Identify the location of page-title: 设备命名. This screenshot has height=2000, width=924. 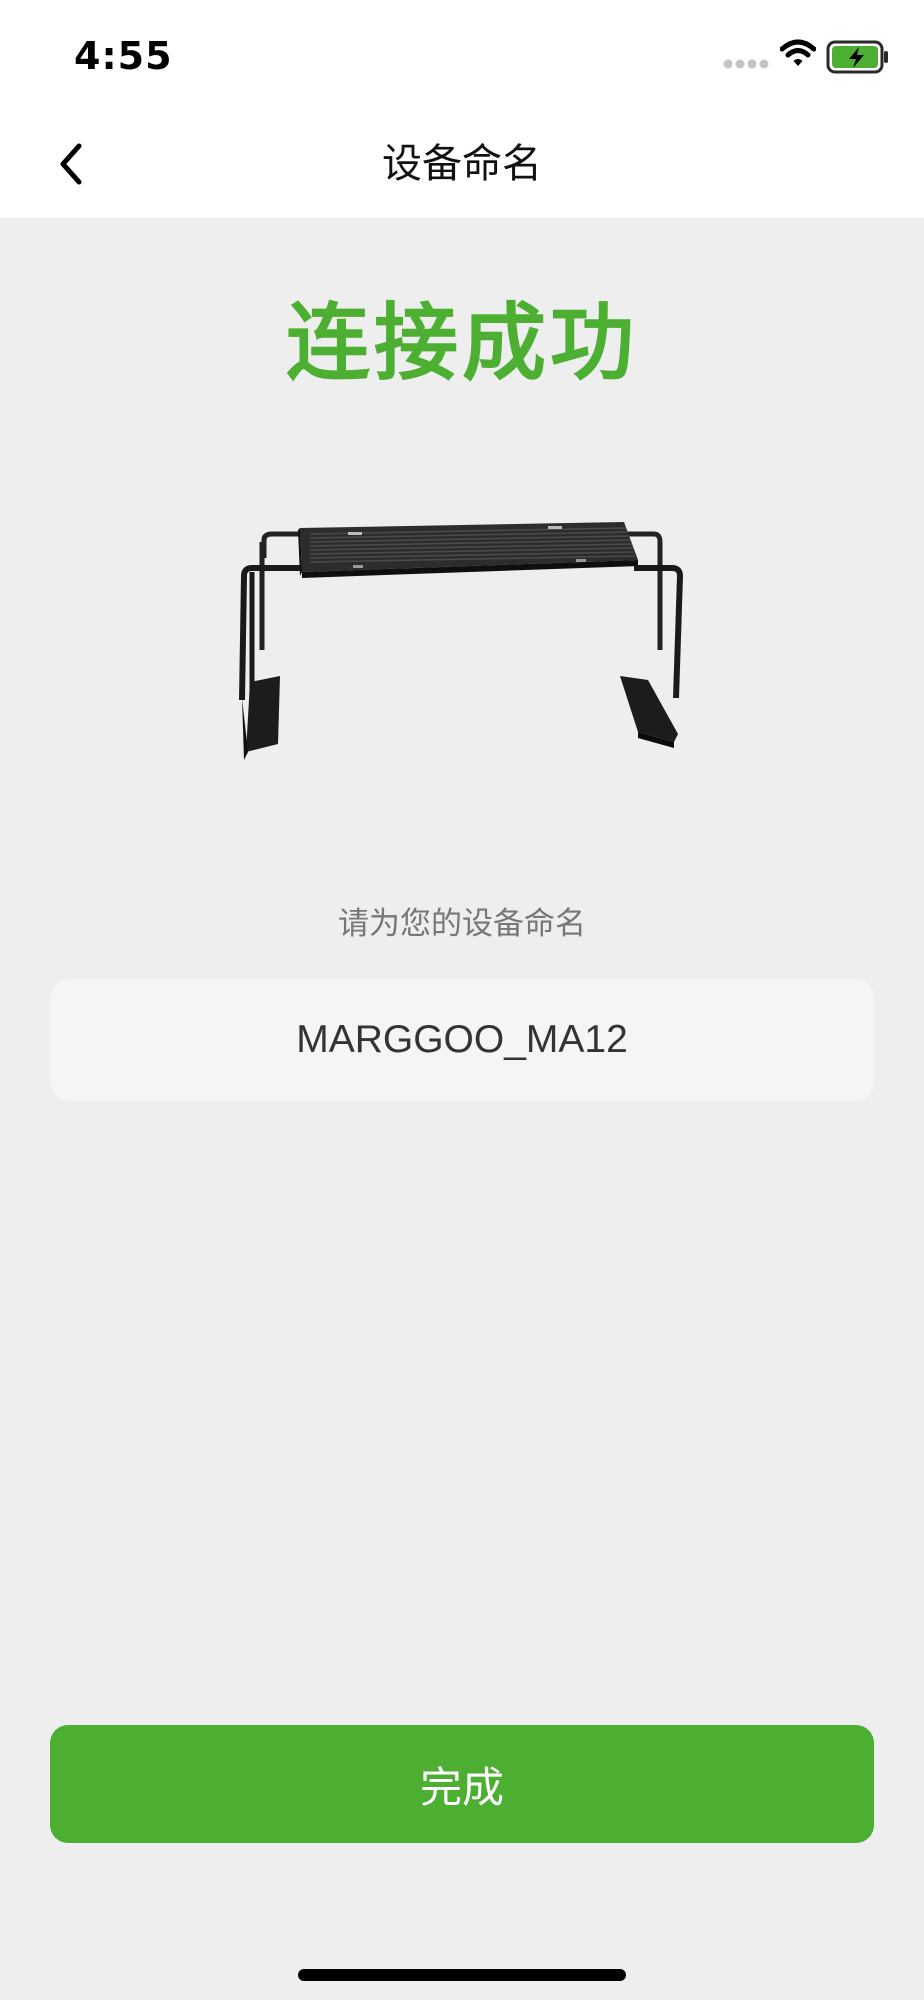
(462, 164).